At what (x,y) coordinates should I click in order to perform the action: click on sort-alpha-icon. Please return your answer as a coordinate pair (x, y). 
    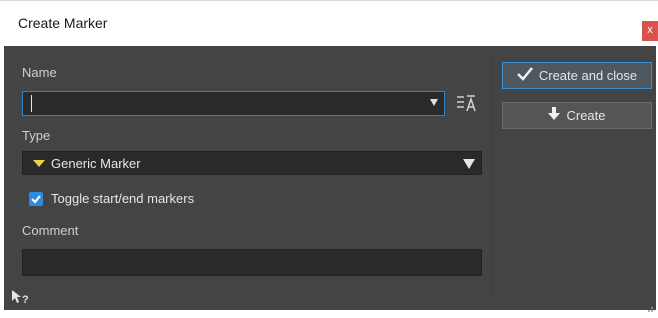
    Looking at the image, I should click on (466, 104).